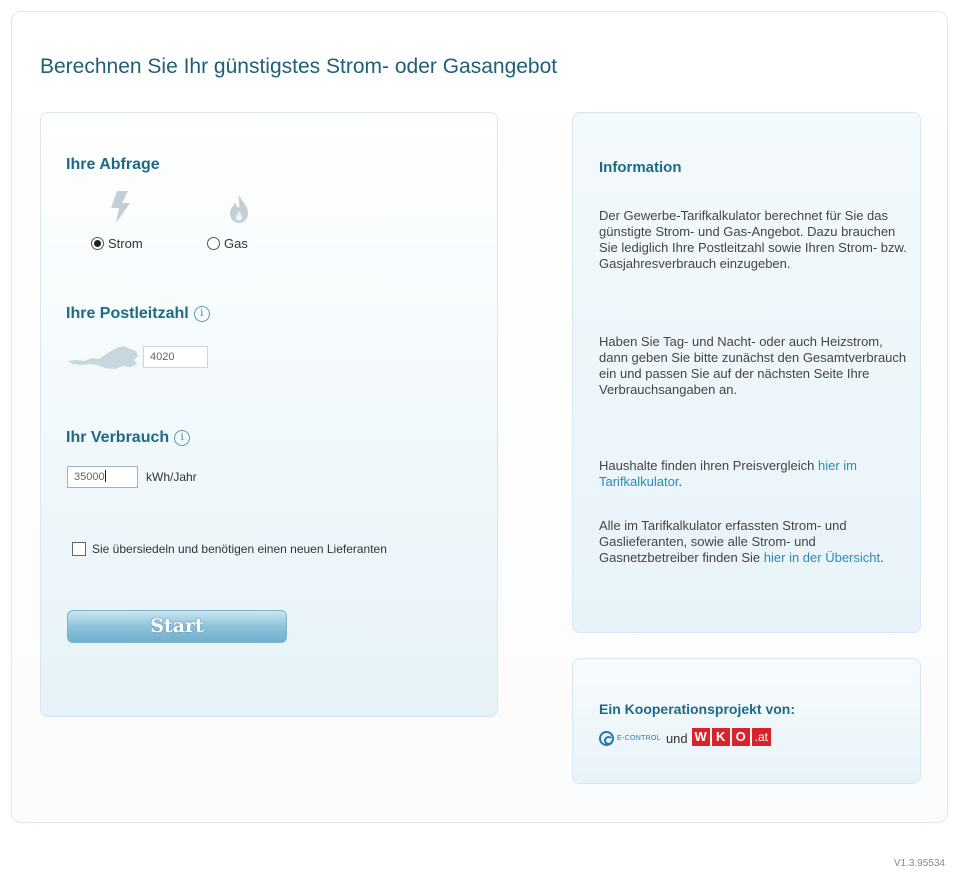 The height and width of the screenshot is (872, 963). What do you see at coordinates (175, 357) in the screenshot?
I see `postcode-input: 4020` at bounding box center [175, 357].